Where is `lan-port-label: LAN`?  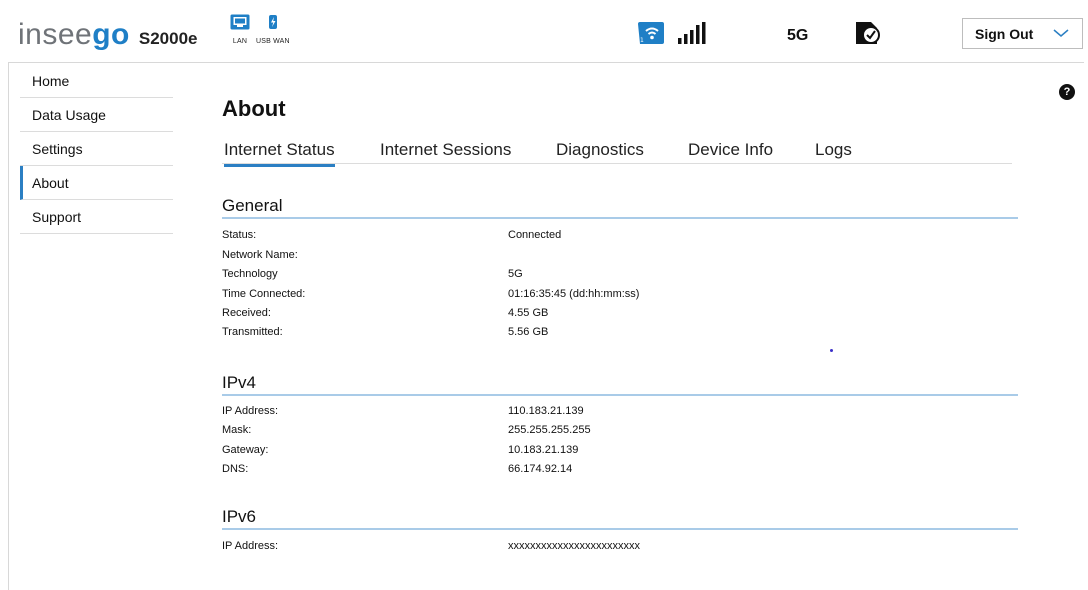
lan-port-label: LAN is located at coordinates (240, 41).